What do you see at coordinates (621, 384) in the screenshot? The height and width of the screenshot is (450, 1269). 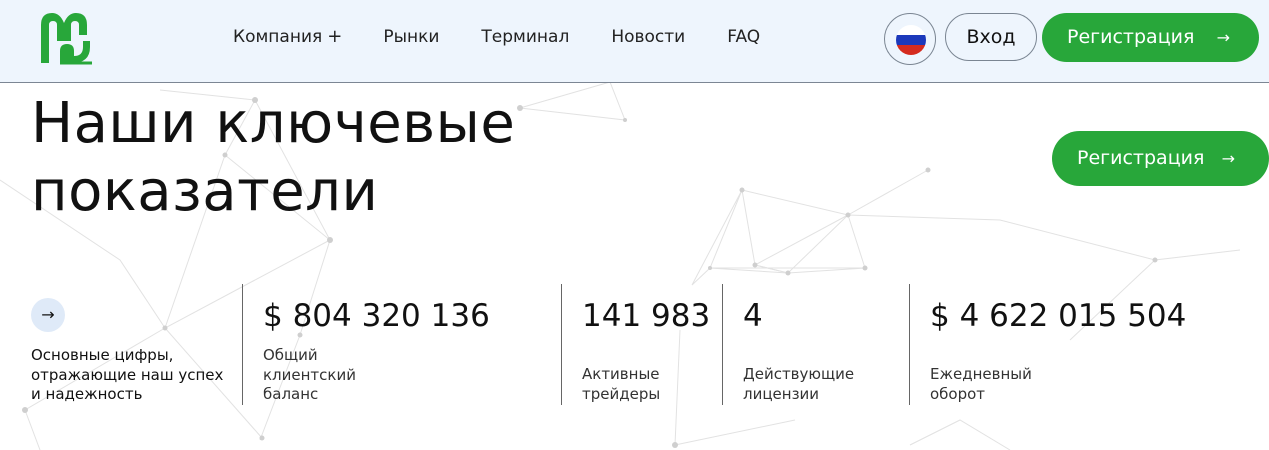 I see `stat-label-active-traders: Активные трейдеры` at bounding box center [621, 384].